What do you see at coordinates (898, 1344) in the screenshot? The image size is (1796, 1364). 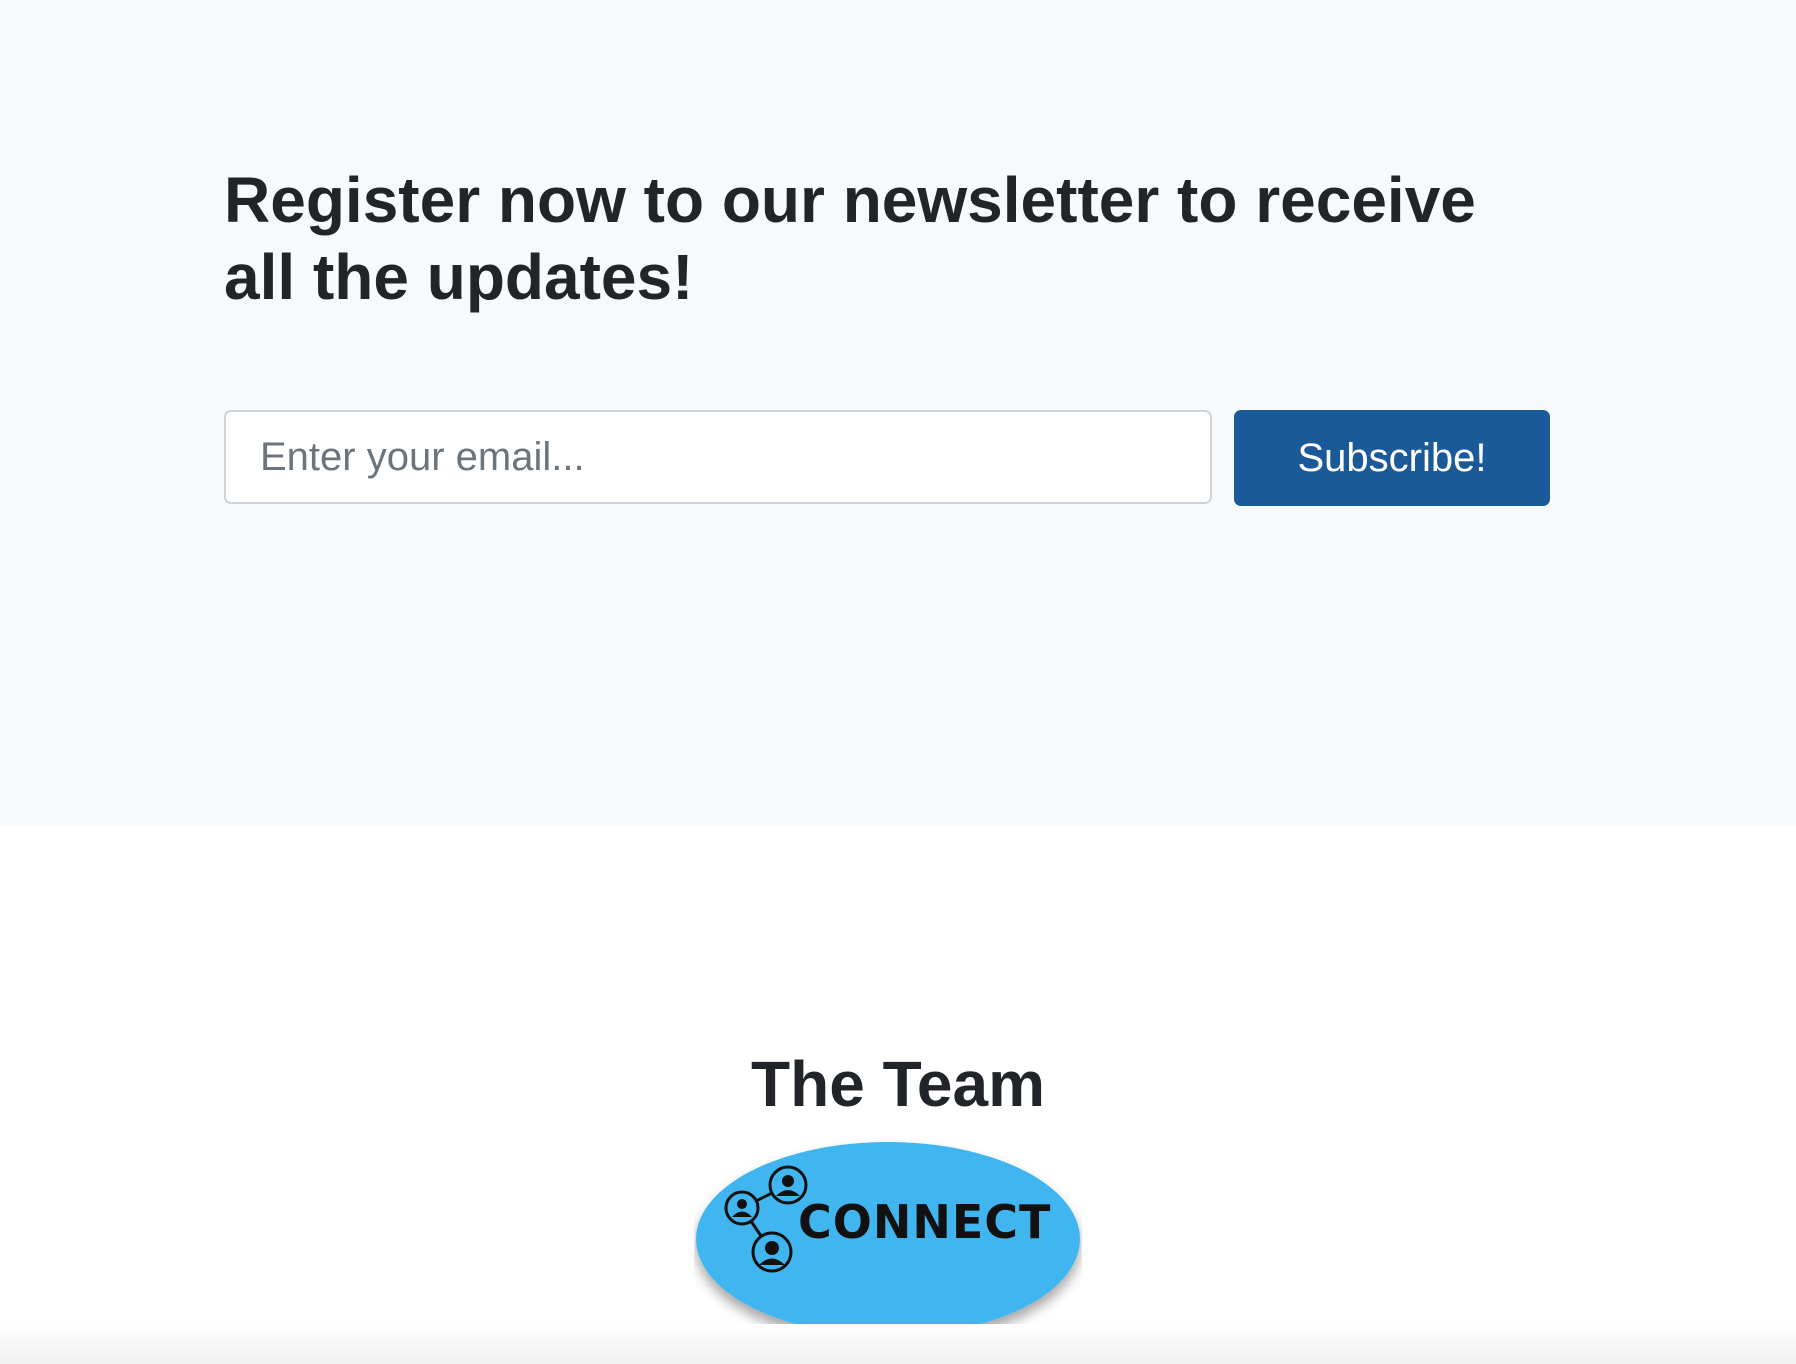 I see `bottom-fade` at bounding box center [898, 1344].